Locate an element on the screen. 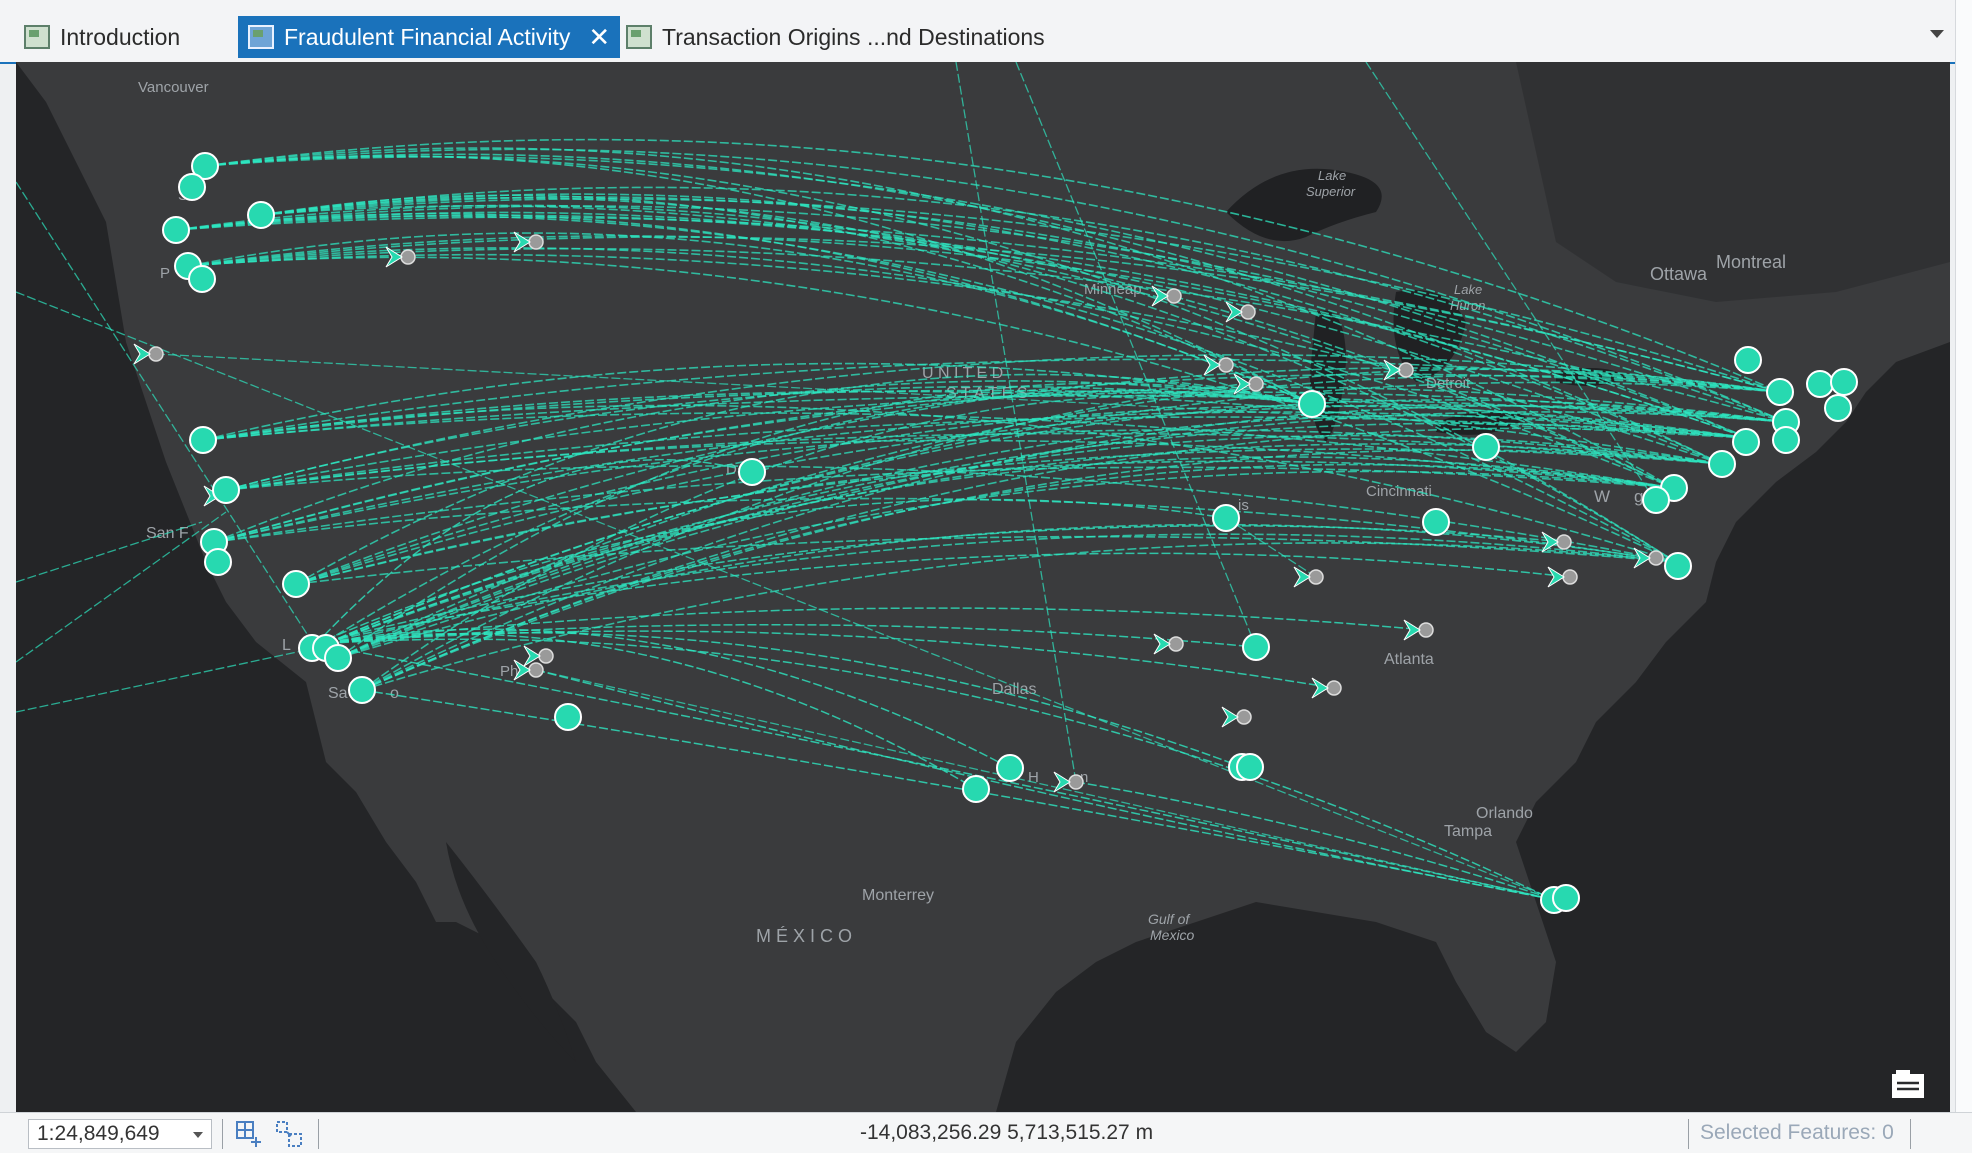  place-label-tampa: Tampa is located at coordinates (1468, 831).